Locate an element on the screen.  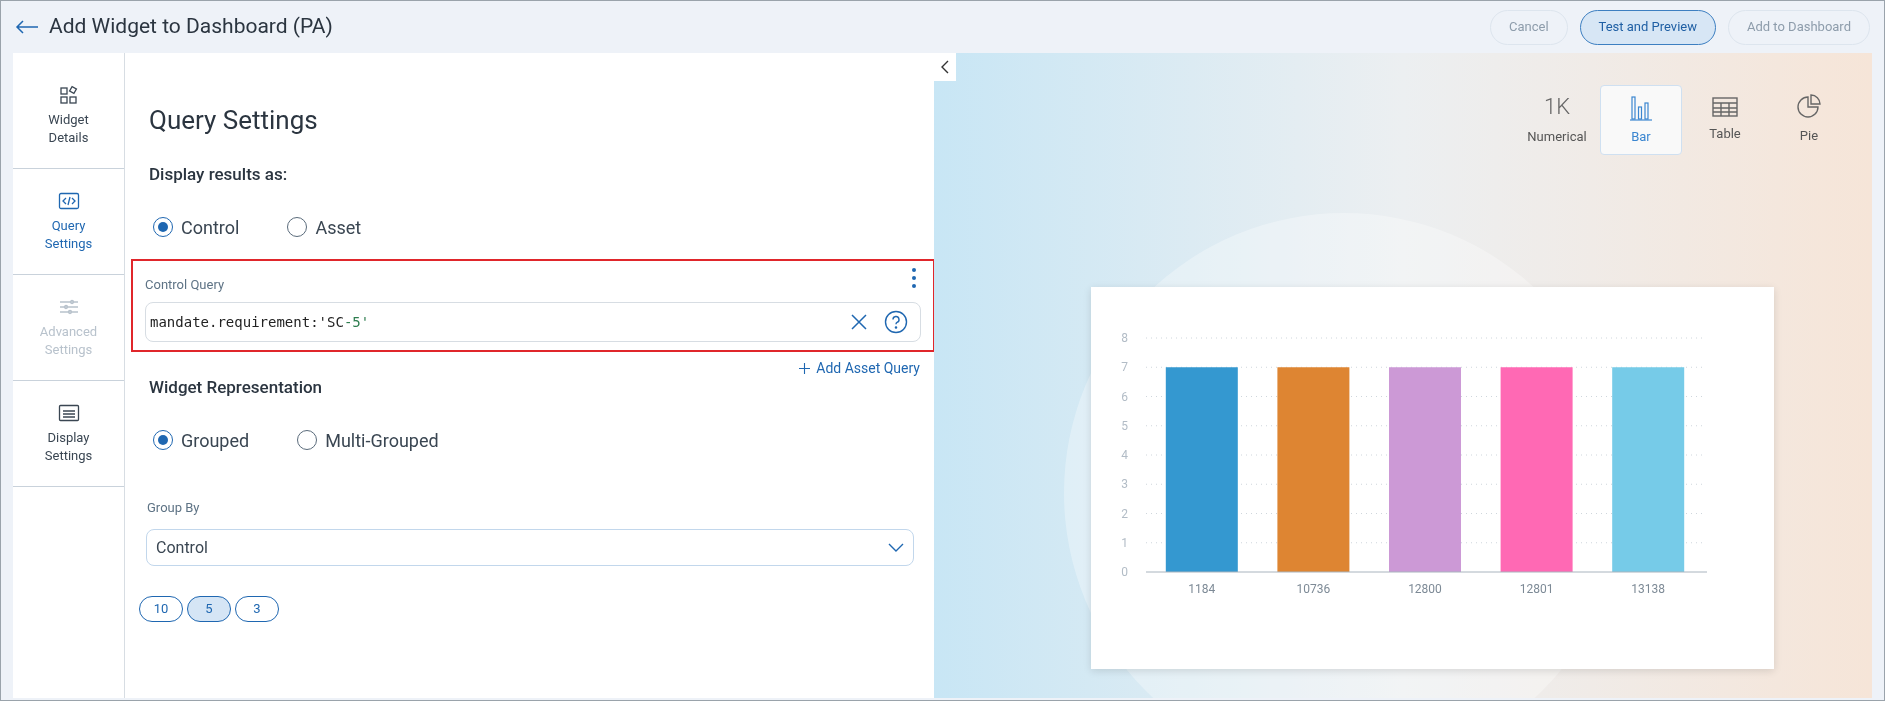
back-arrow-icon is located at coordinates (27, 27).